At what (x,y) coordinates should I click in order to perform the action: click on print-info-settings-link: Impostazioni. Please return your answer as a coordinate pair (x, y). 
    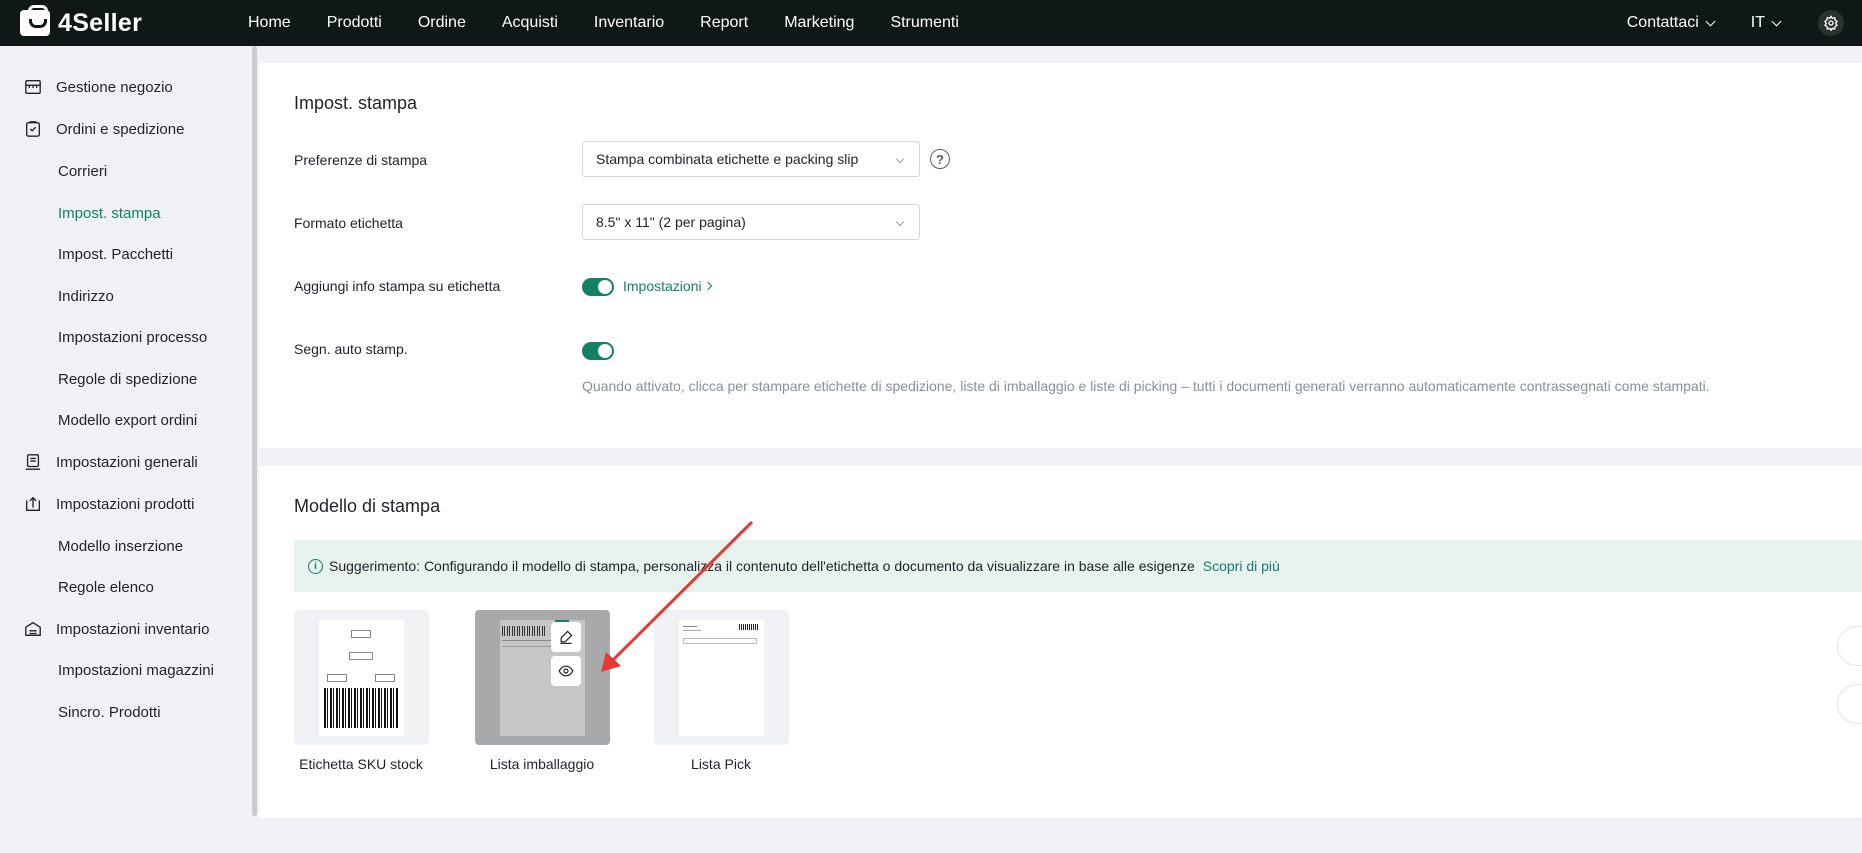
    Looking at the image, I should click on (667, 286).